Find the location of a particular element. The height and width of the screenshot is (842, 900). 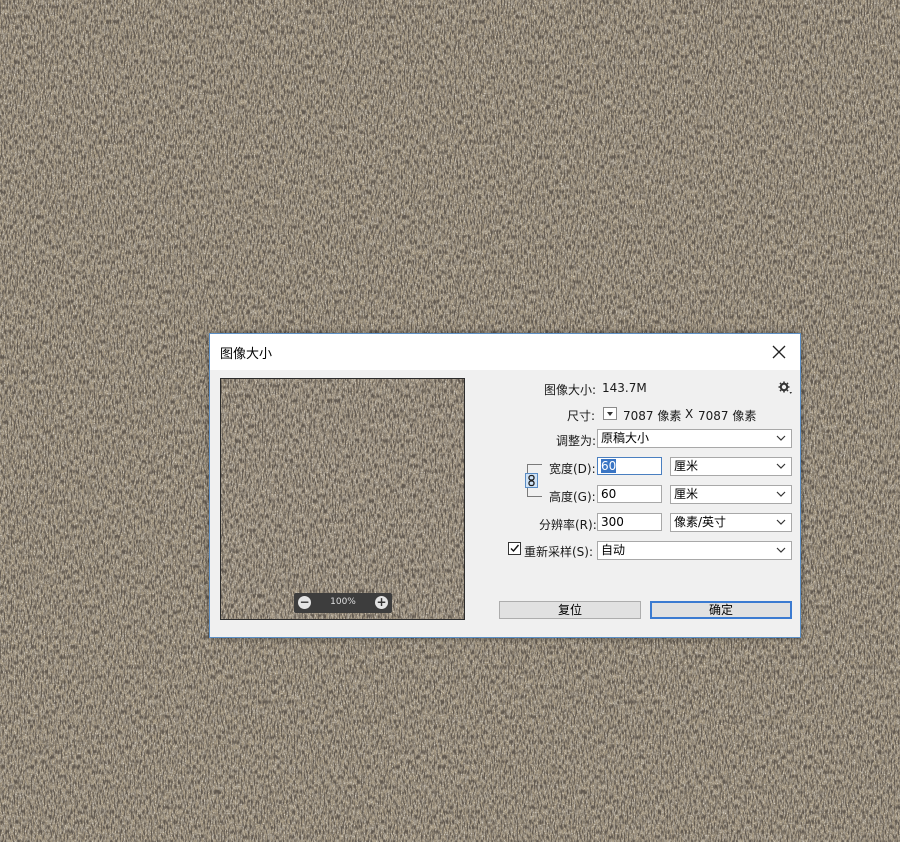

resample-checkbox is located at coordinates (514, 548).